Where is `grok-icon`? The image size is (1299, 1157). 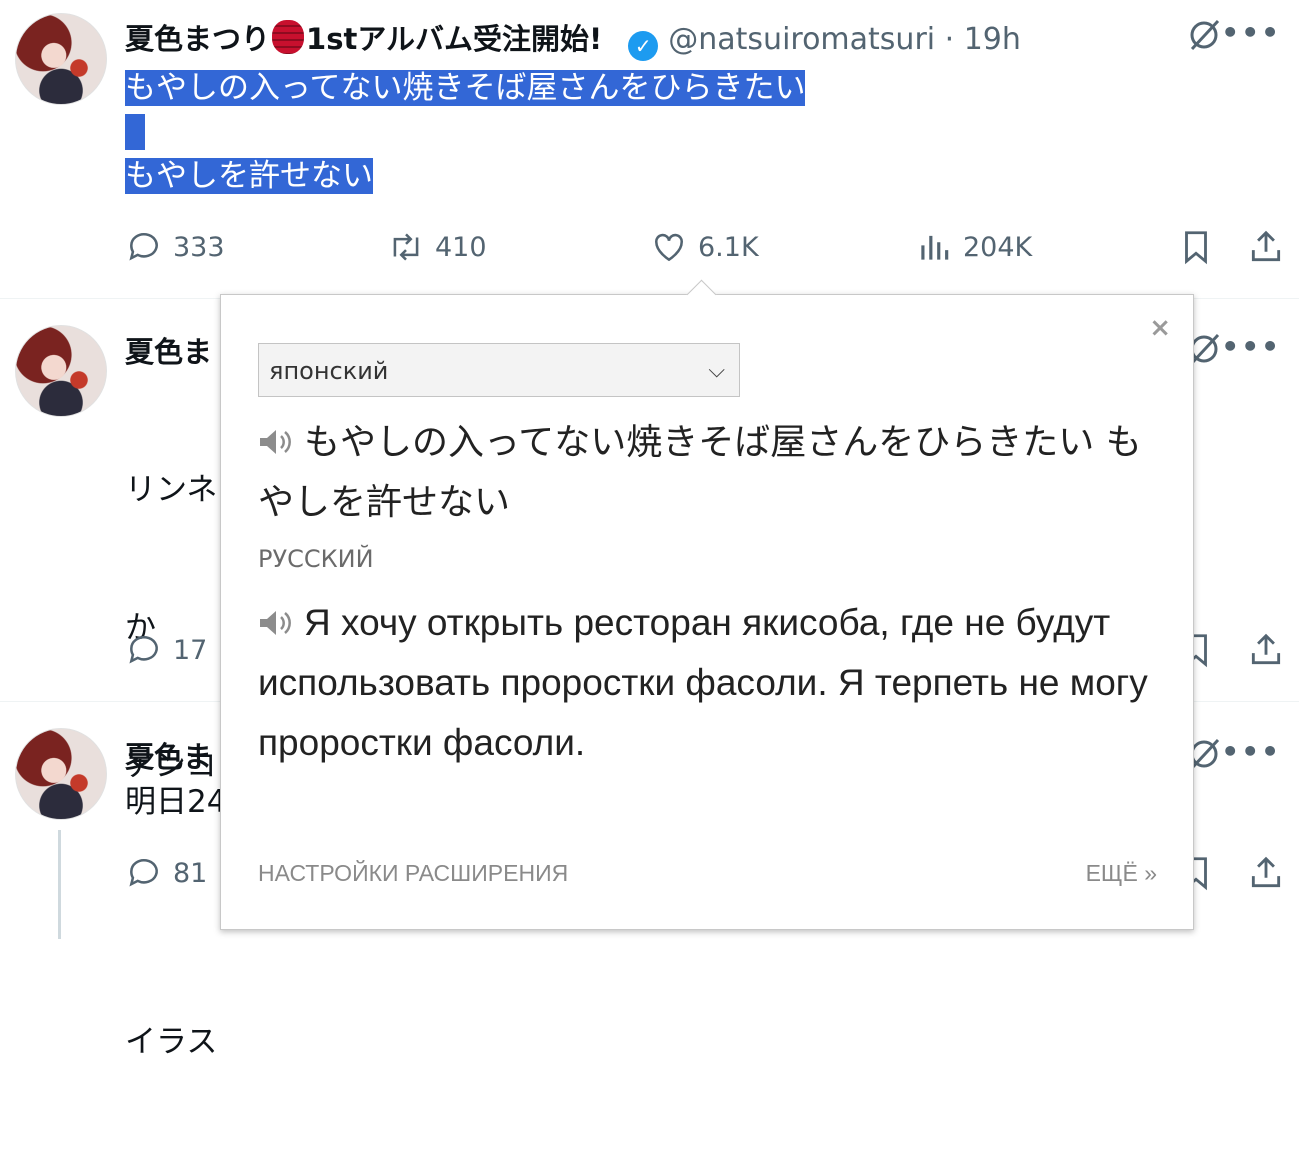
grok-icon is located at coordinates (1204, 35).